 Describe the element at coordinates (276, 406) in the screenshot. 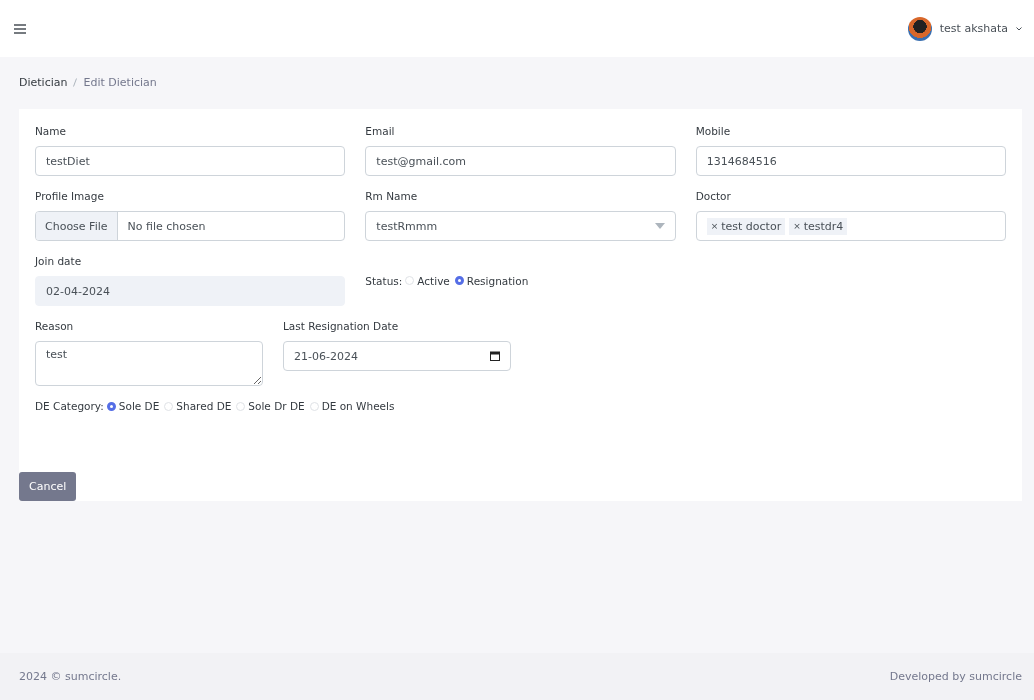

I see `radio-label: Sole Dr DE` at that location.